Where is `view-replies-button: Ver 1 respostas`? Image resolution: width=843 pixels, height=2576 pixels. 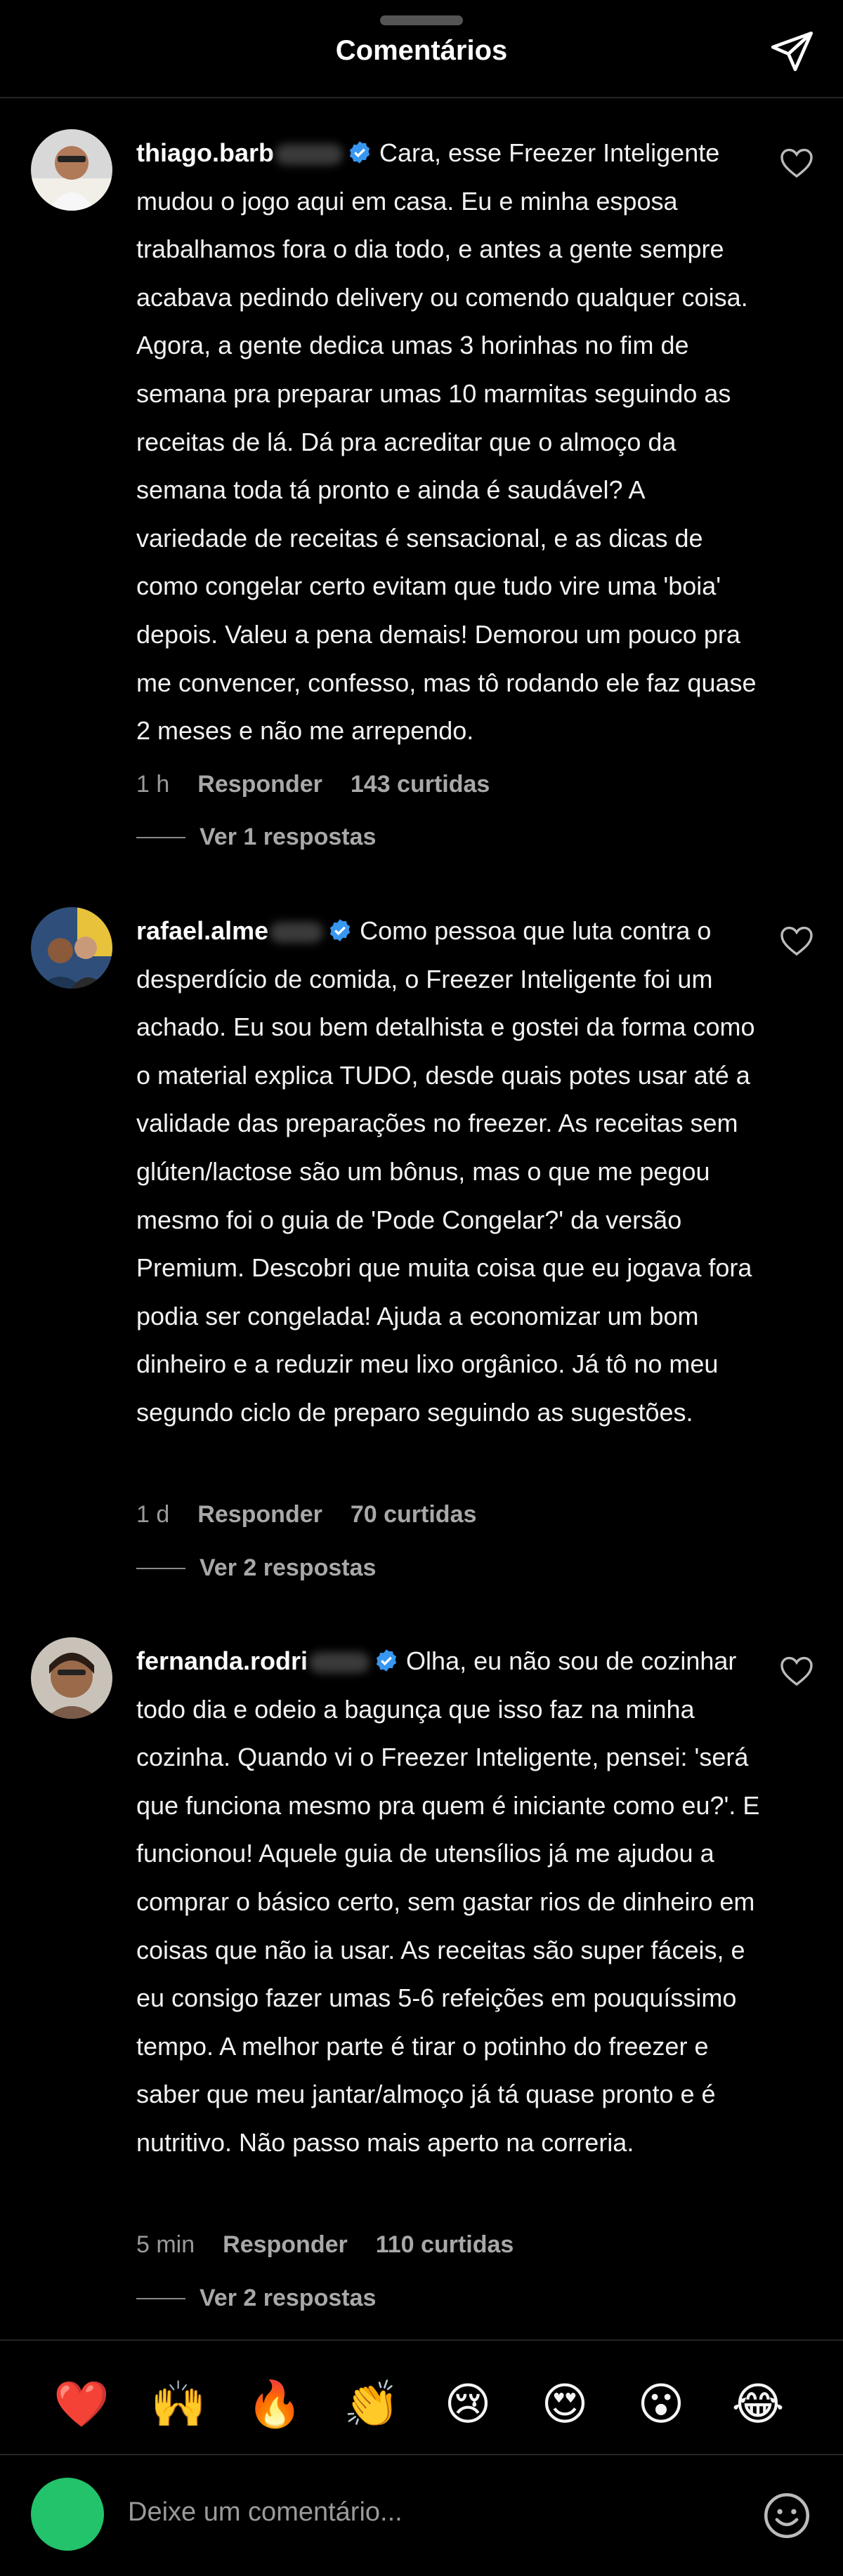 view-replies-button: Ver 1 respostas is located at coordinates (256, 837).